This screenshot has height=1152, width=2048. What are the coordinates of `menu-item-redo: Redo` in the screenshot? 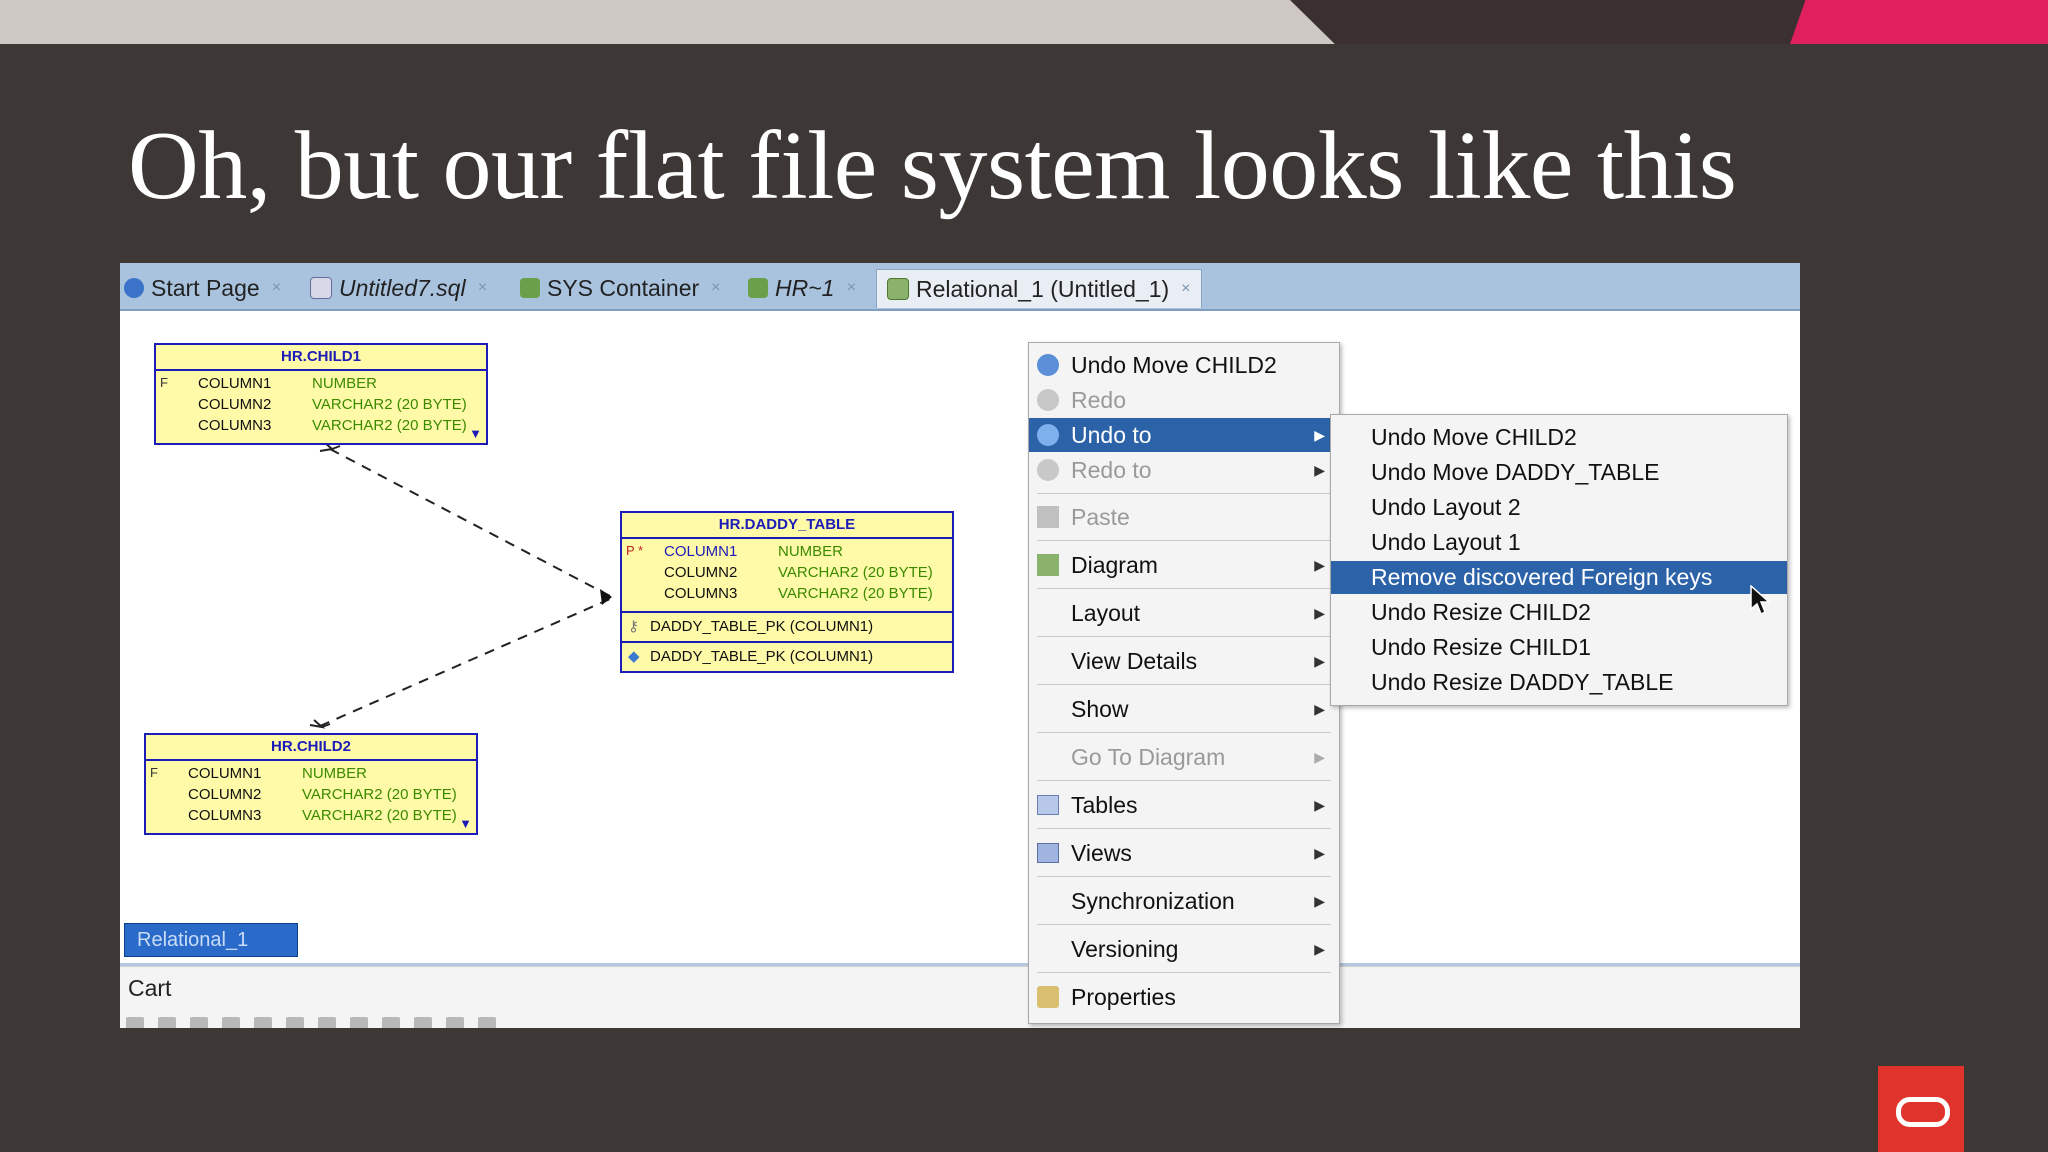 It's located at (1184, 400).